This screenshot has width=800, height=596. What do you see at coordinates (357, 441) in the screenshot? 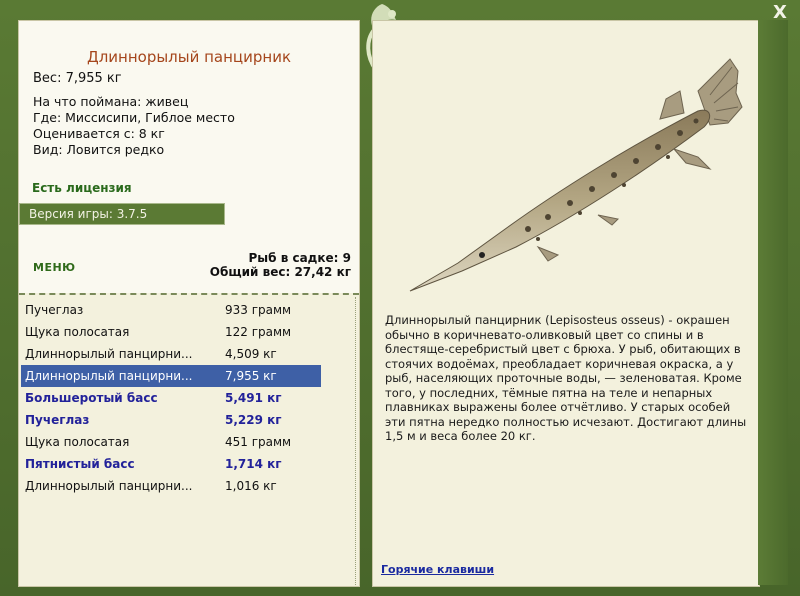
I see `list-scrollbar` at bounding box center [357, 441].